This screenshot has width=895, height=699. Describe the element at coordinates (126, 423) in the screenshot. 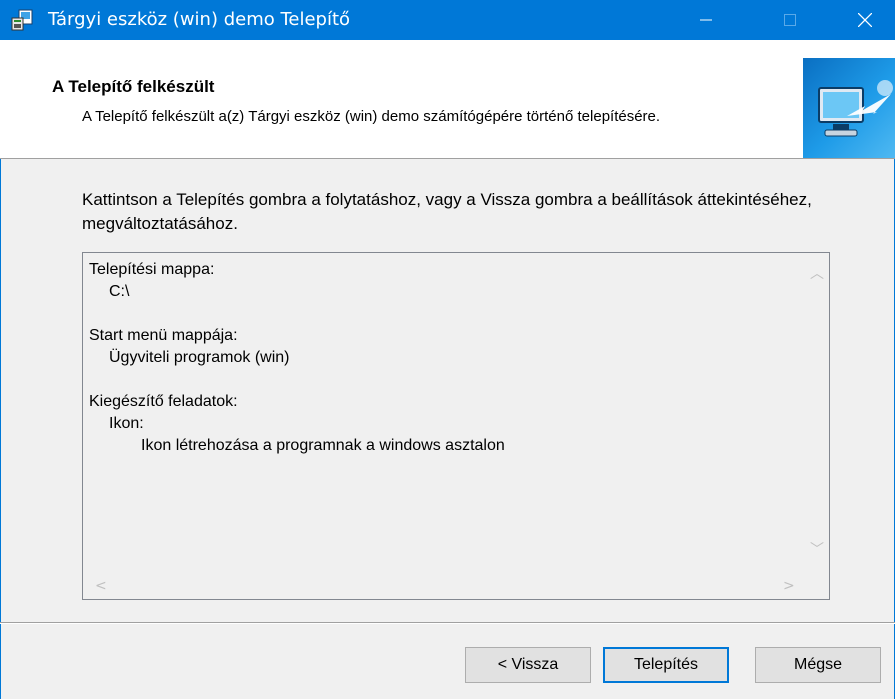

I see `tasks-group: Ikon:` at that location.